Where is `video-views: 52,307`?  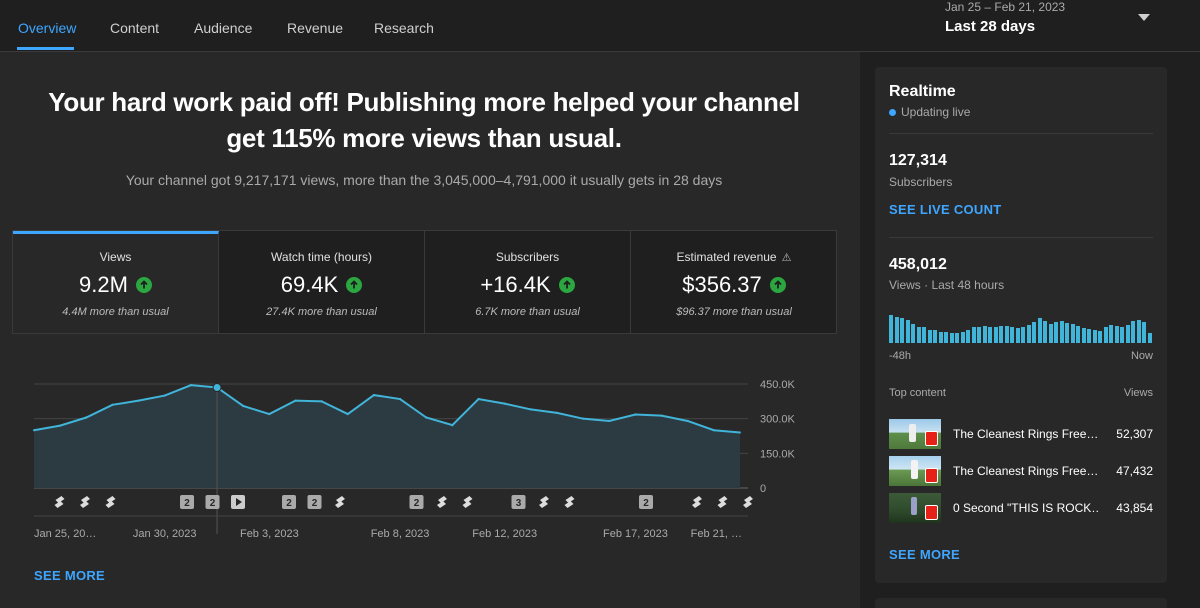
video-views: 52,307 is located at coordinates (1134, 434).